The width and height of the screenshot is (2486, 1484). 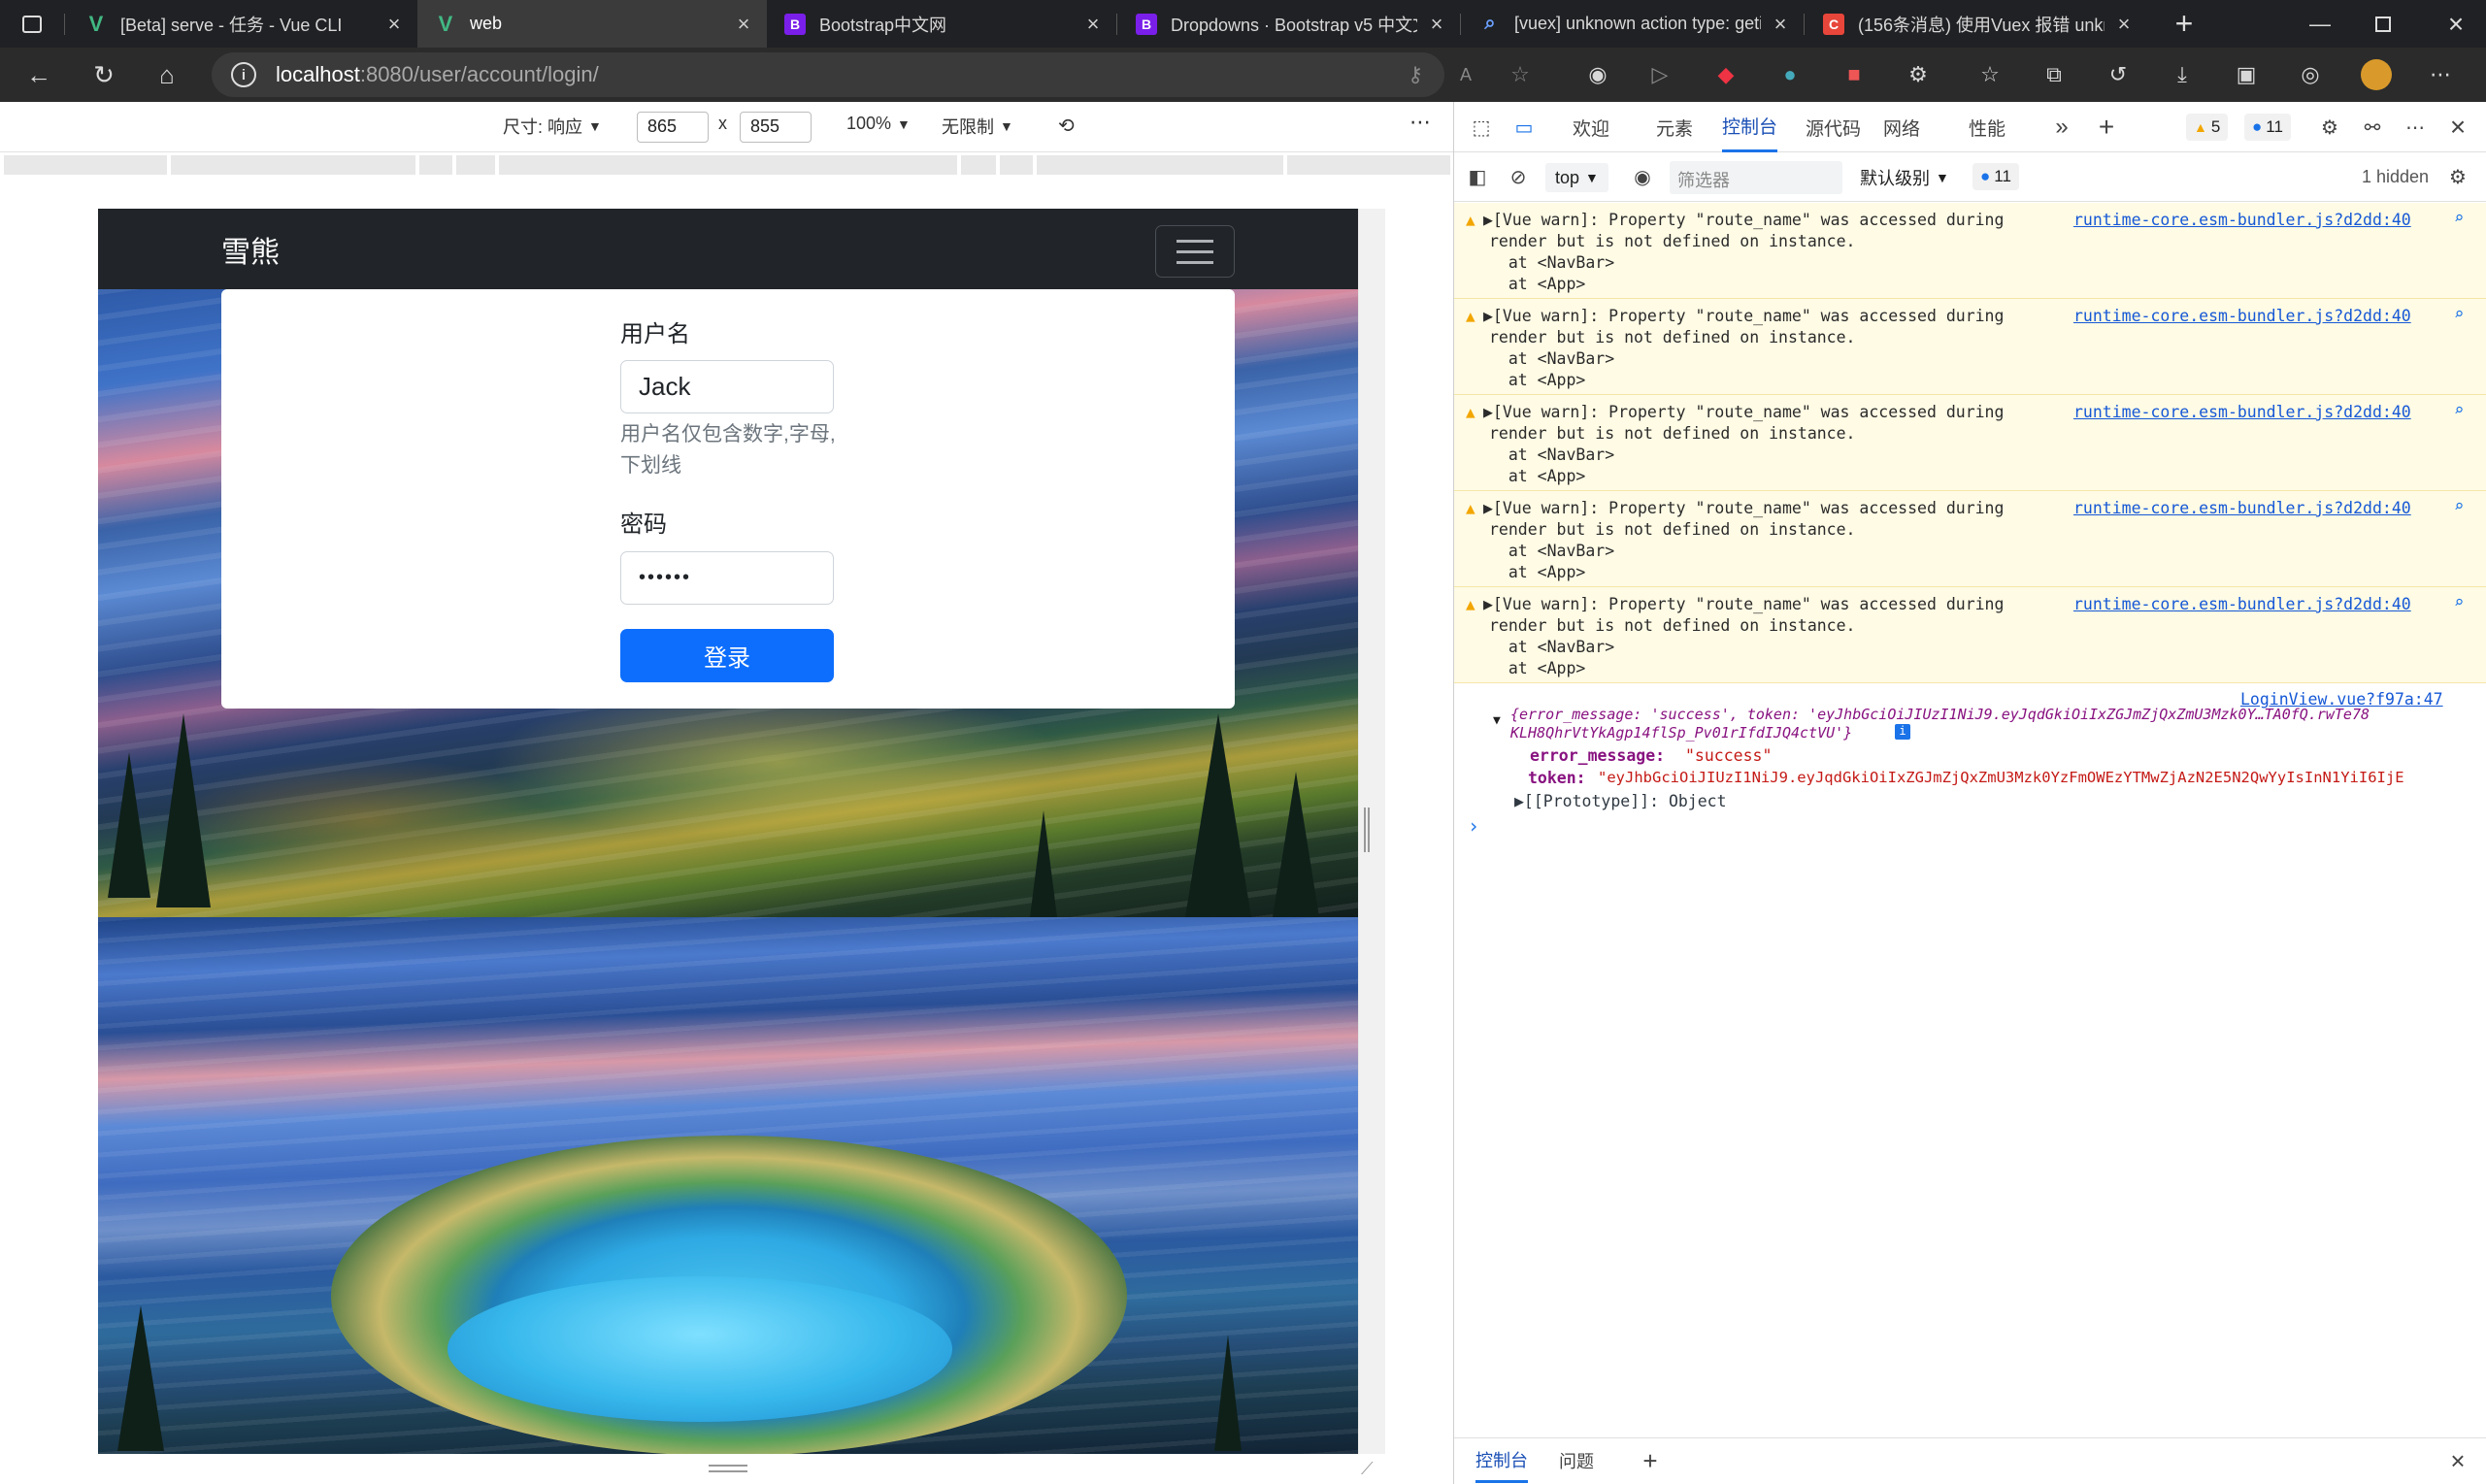 What do you see at coordinates (2310, 74) in the screenshot?
I see `performance-icon: ◎` at bounding box center [2310, 74].